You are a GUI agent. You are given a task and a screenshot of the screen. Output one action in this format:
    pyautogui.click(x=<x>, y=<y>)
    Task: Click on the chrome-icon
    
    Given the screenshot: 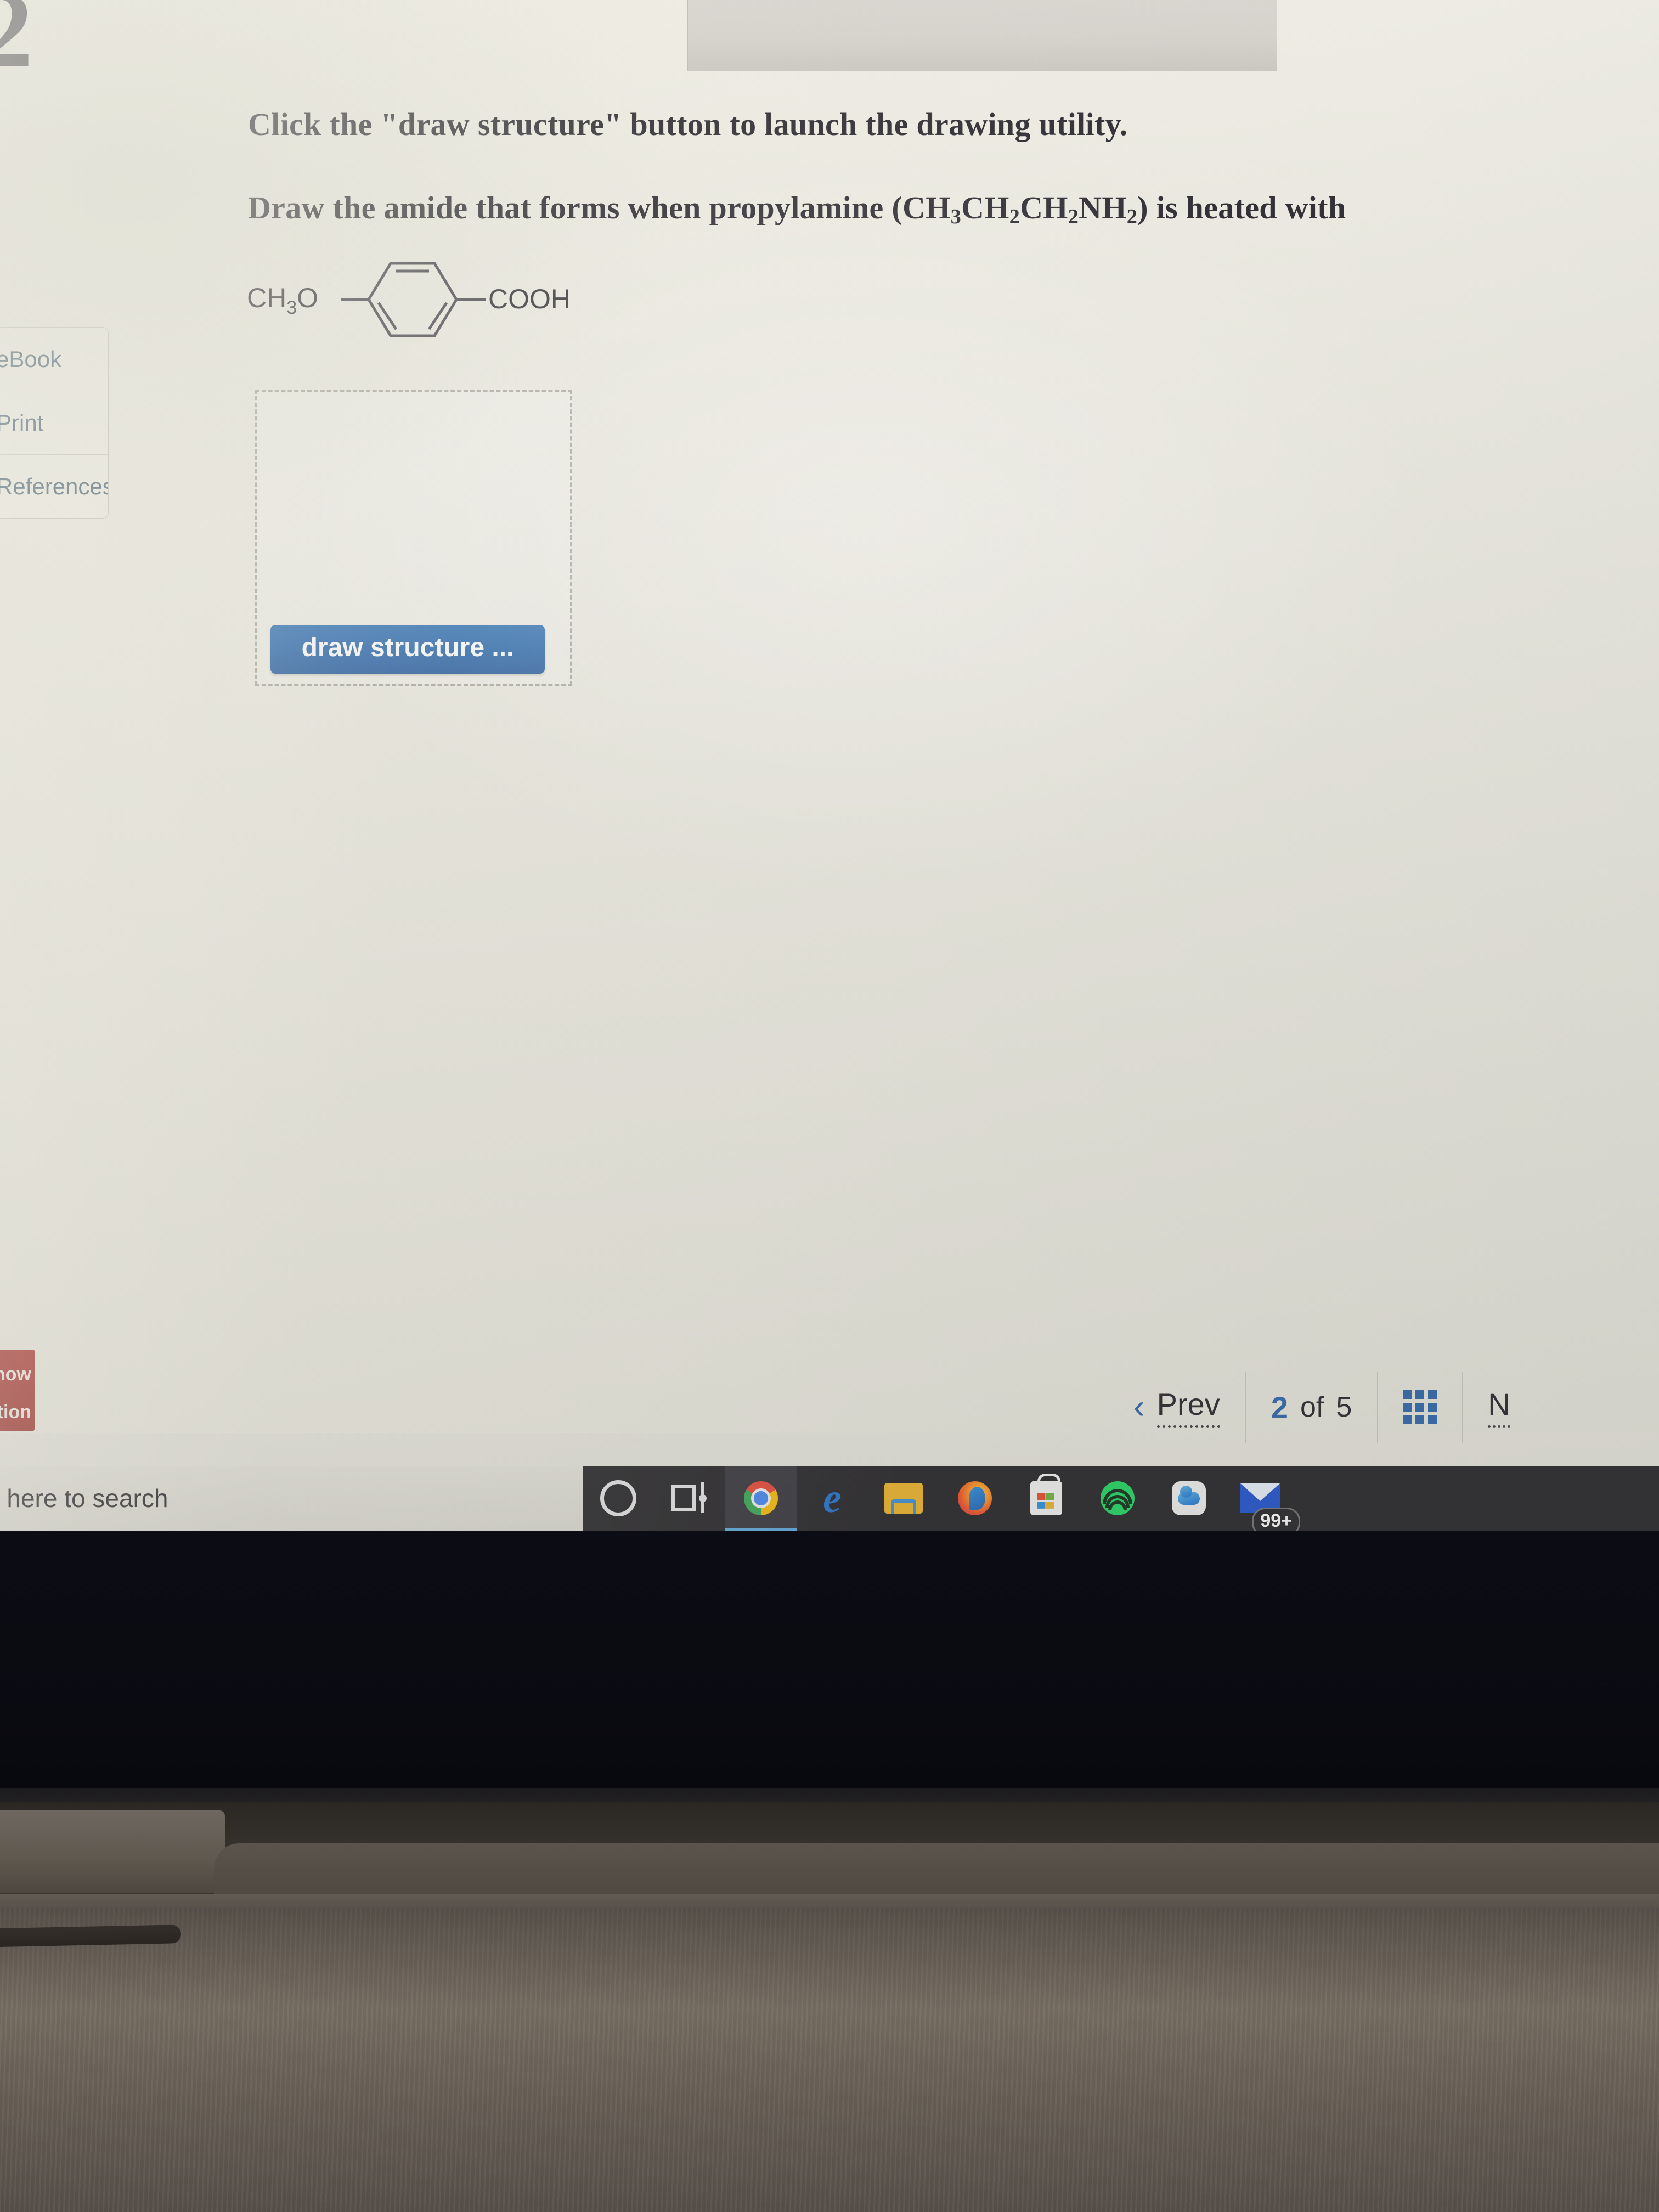 What is the action you would take?
    pyautogui.click(x=761, y=1499)
    